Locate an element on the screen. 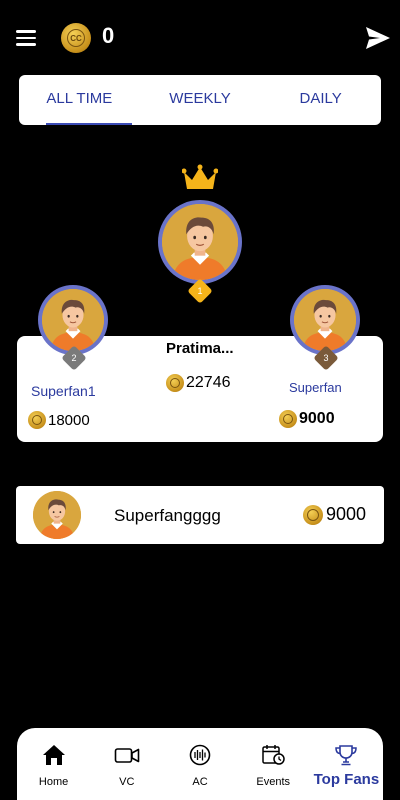 This screenshot has height=800, width=400. hamburger-icon is located at coordinates (26, 38).